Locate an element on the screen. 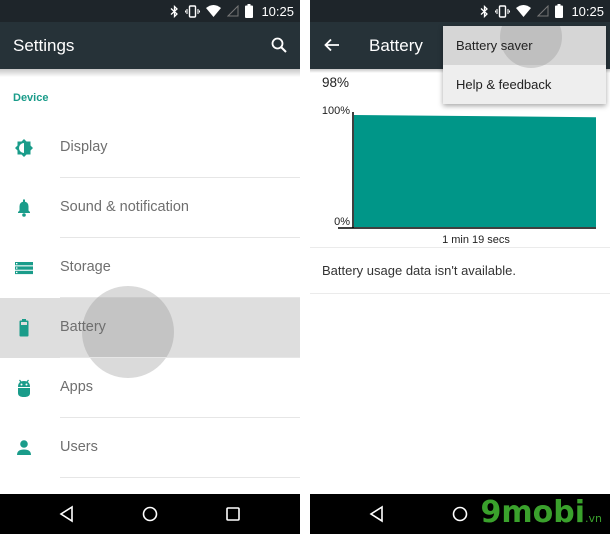 Image resolution: width=610 pixels, height=534 pixels. page-title: Battery is located at coordinates (396, 45).